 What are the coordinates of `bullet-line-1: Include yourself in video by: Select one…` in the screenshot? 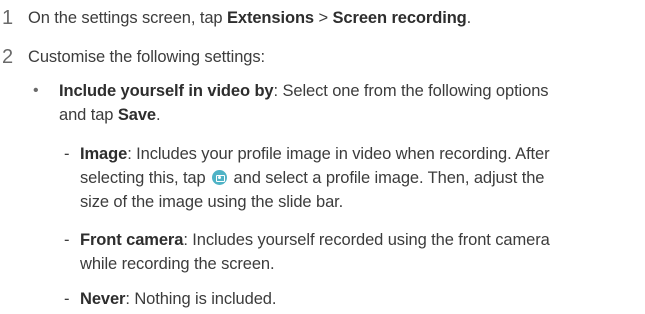 It's located at (304, 91).